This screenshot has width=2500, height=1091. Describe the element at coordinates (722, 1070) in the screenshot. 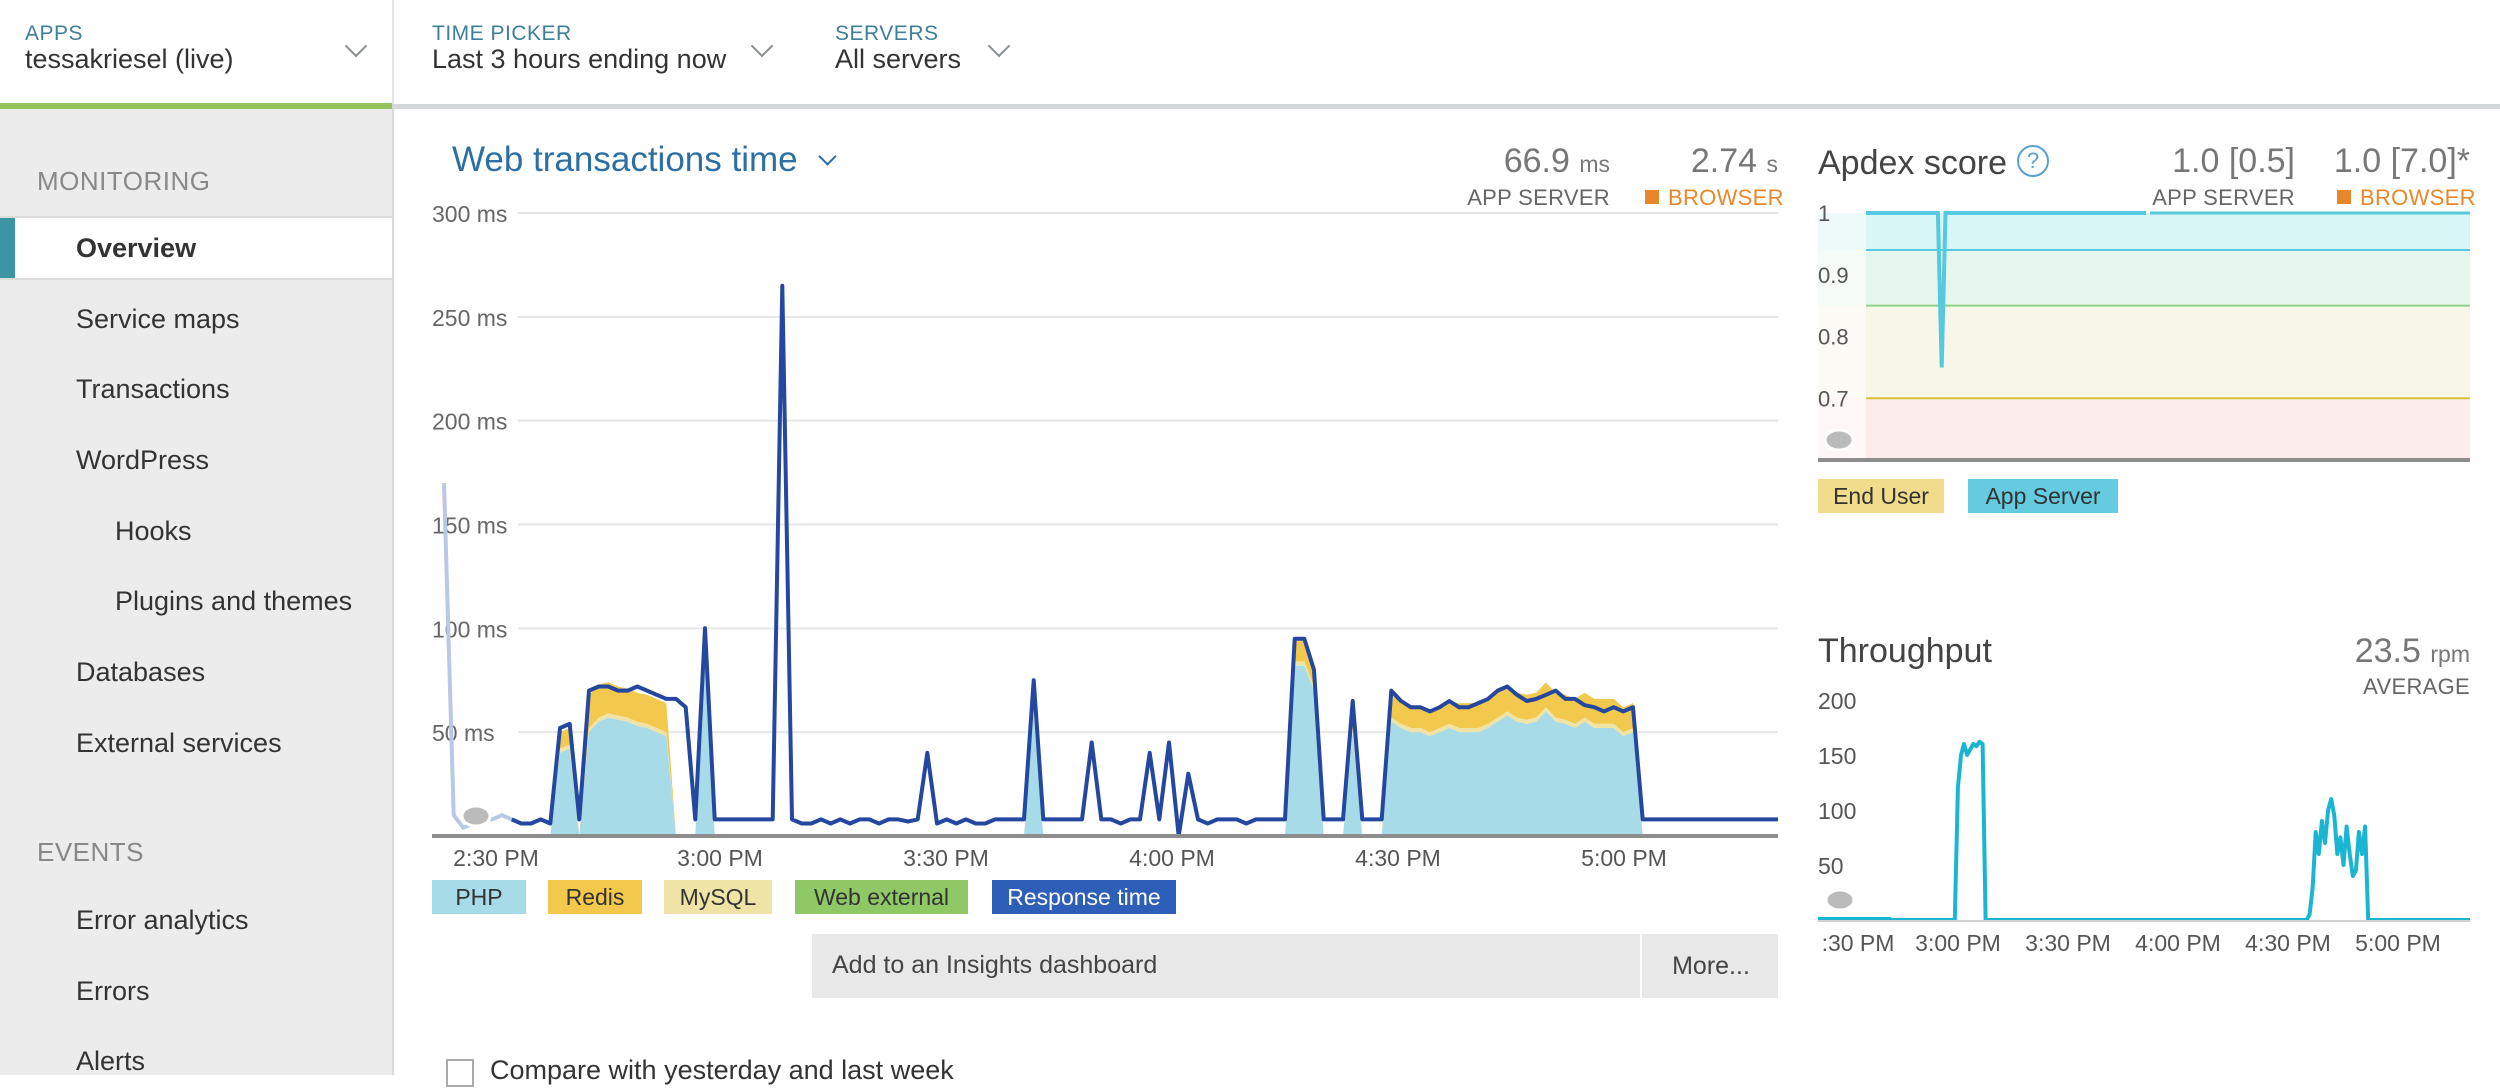

I see `compare-label: Compare with yesterday and last week` at that location.